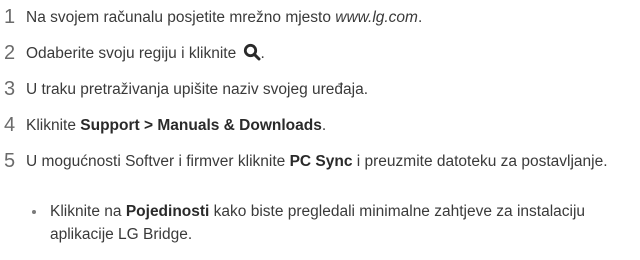  I want to click on website-url: www.lg.com, so click(376, 17).